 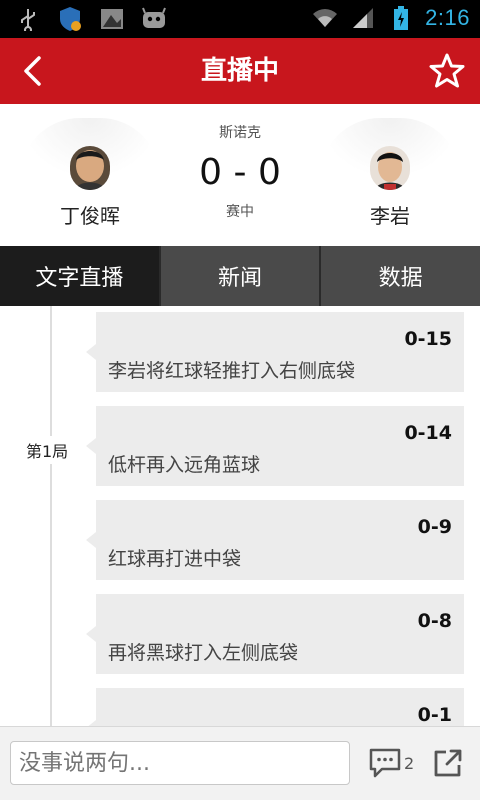 What do you see at coordinates (203, 653) in the screenshot?
I see `event-text: 再将黑球打入左侧底袋` at bounding box center [203, 653].